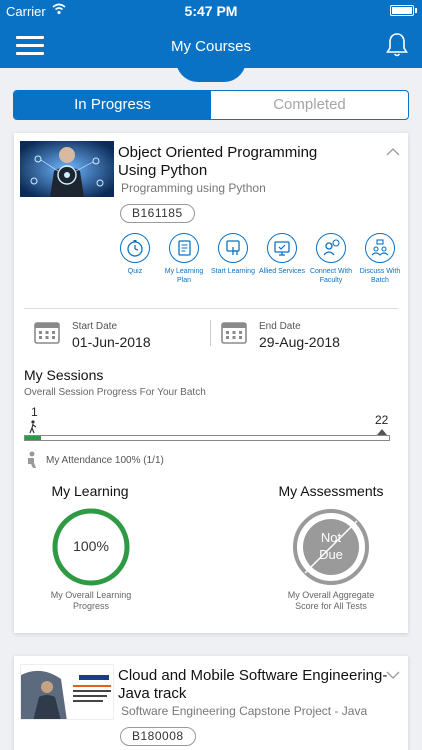 The width and height of the screenshot is (422, 750). Describe the element at coordinates (211, 308) in the screenshot. I see `divider` at that location.